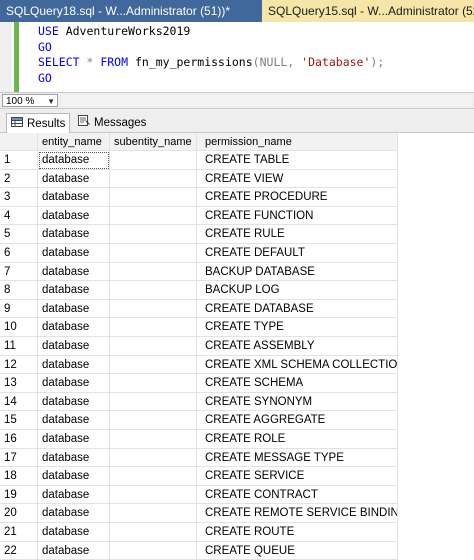 Image resolution: width=474 pixels, height=560 pixels. What do you see at coordinates (19, 216) in the screenshot?
I see `row-number-cell: 4` at bounding box center [19, 216].